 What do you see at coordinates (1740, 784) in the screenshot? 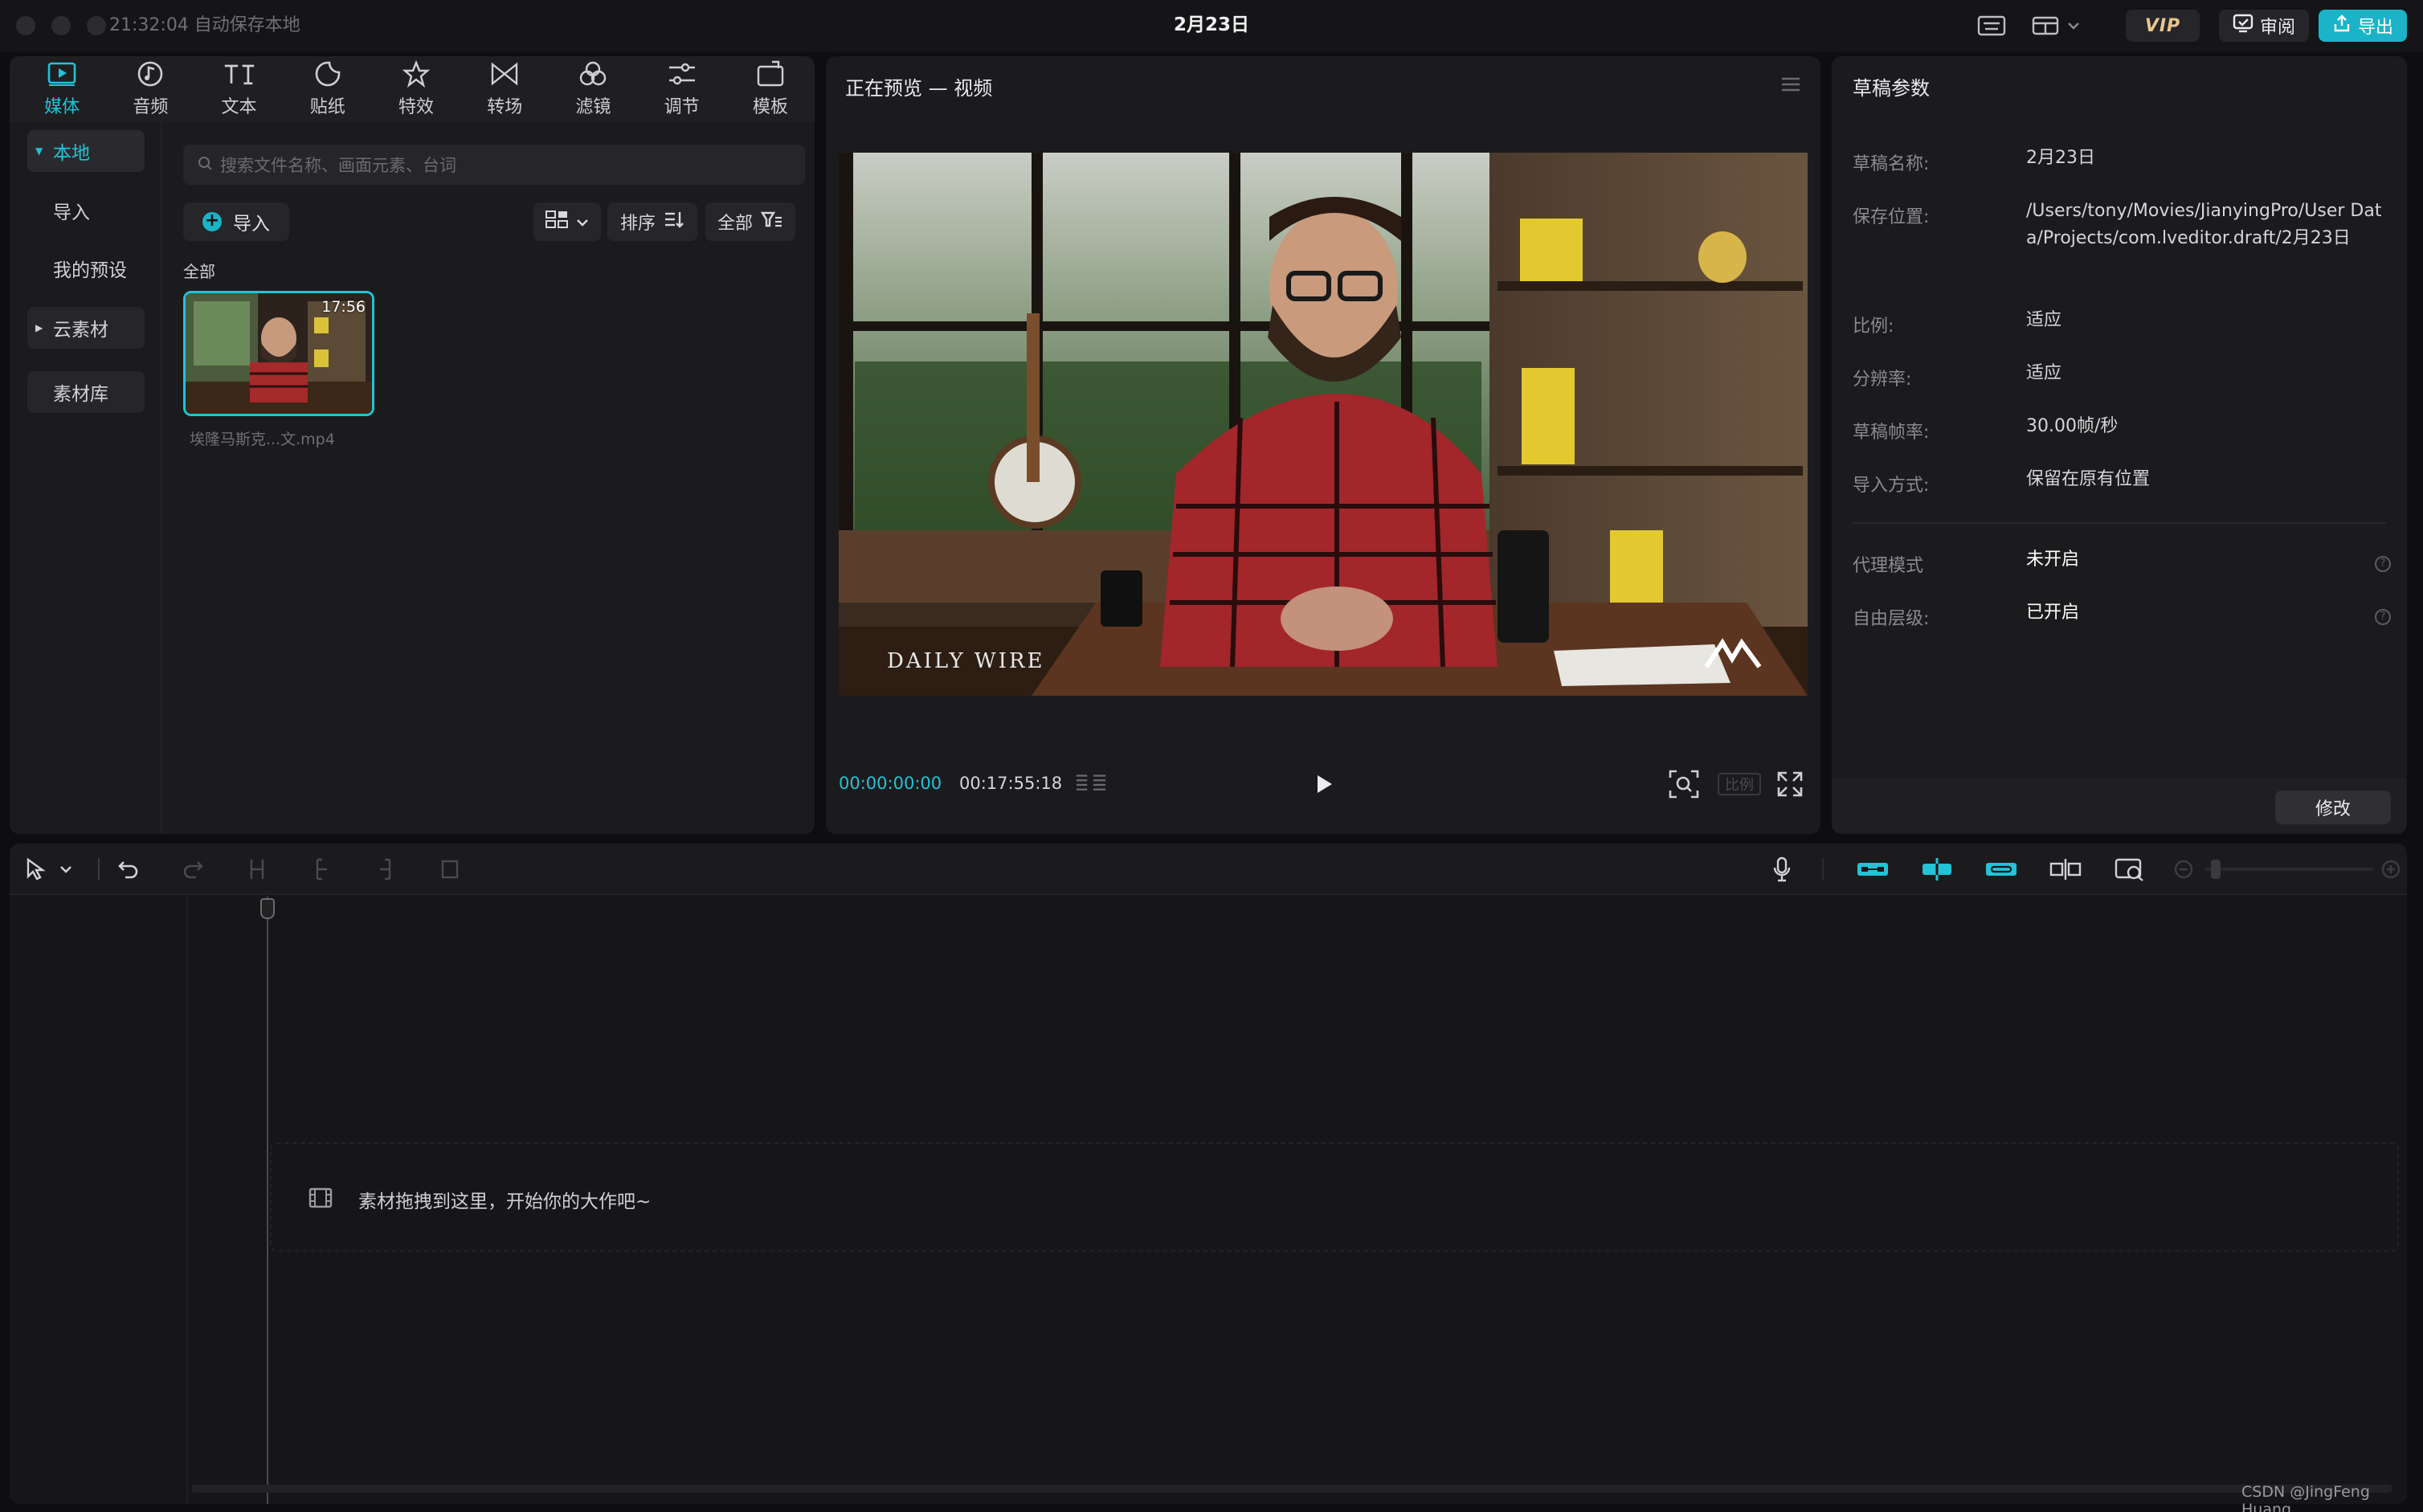
I see `aspect-ratio-button: 比例` at bounding box center [1740, 784].